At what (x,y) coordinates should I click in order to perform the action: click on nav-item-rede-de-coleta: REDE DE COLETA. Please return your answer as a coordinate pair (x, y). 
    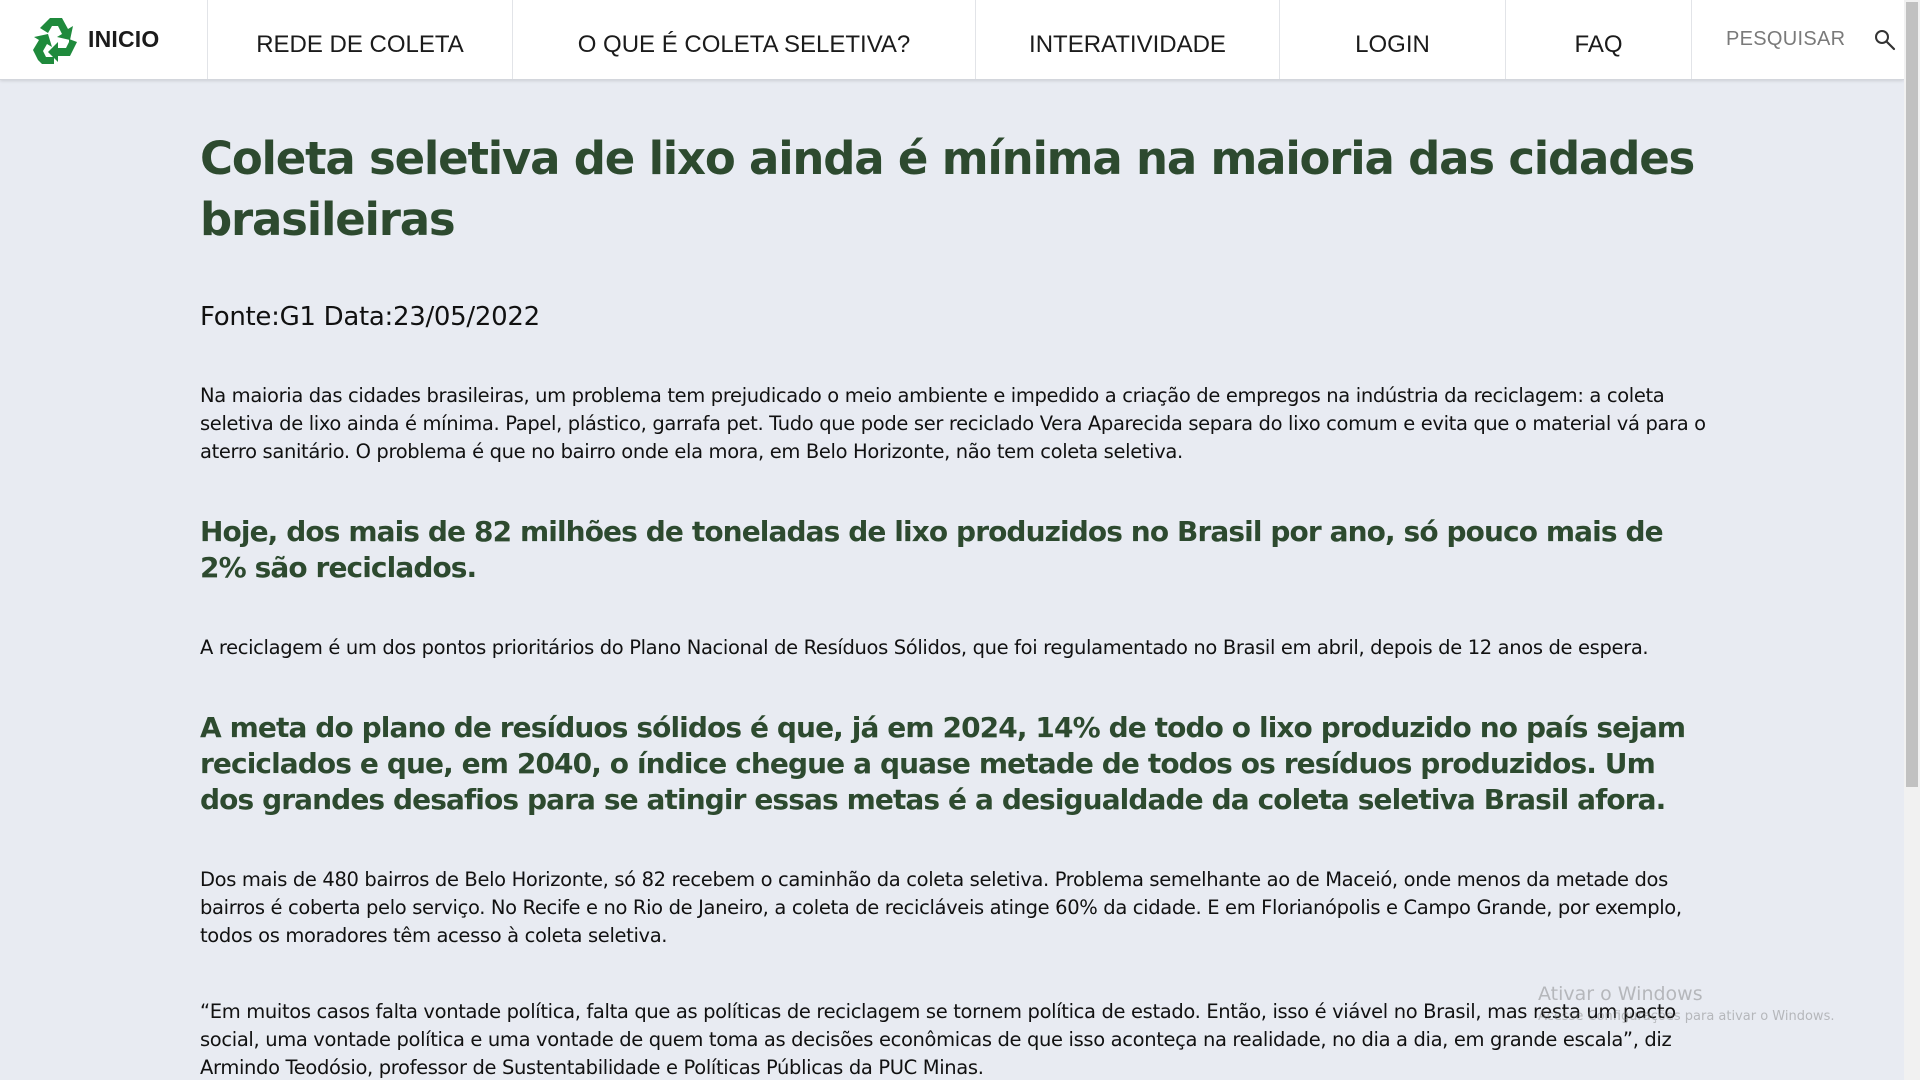
    Looking at the image, I should click on (360, 39).